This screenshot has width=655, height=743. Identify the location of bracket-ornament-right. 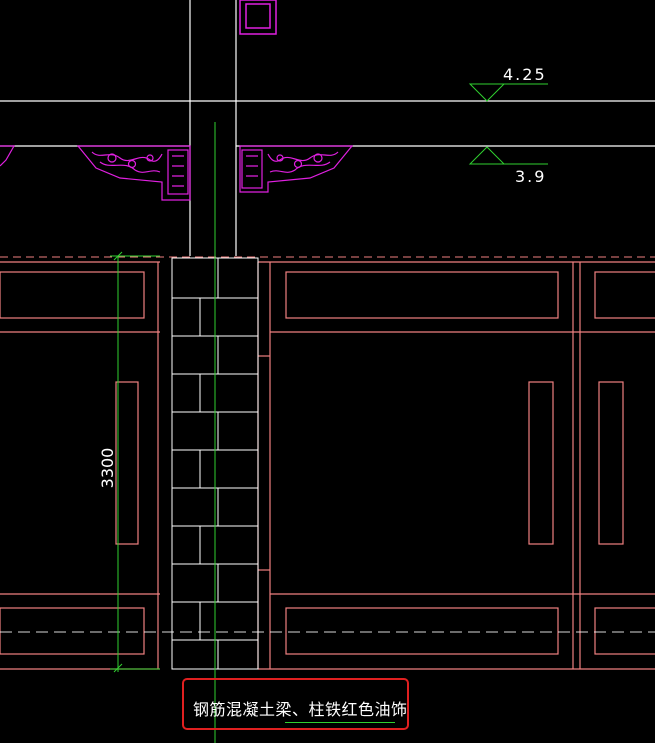
(296, 169).